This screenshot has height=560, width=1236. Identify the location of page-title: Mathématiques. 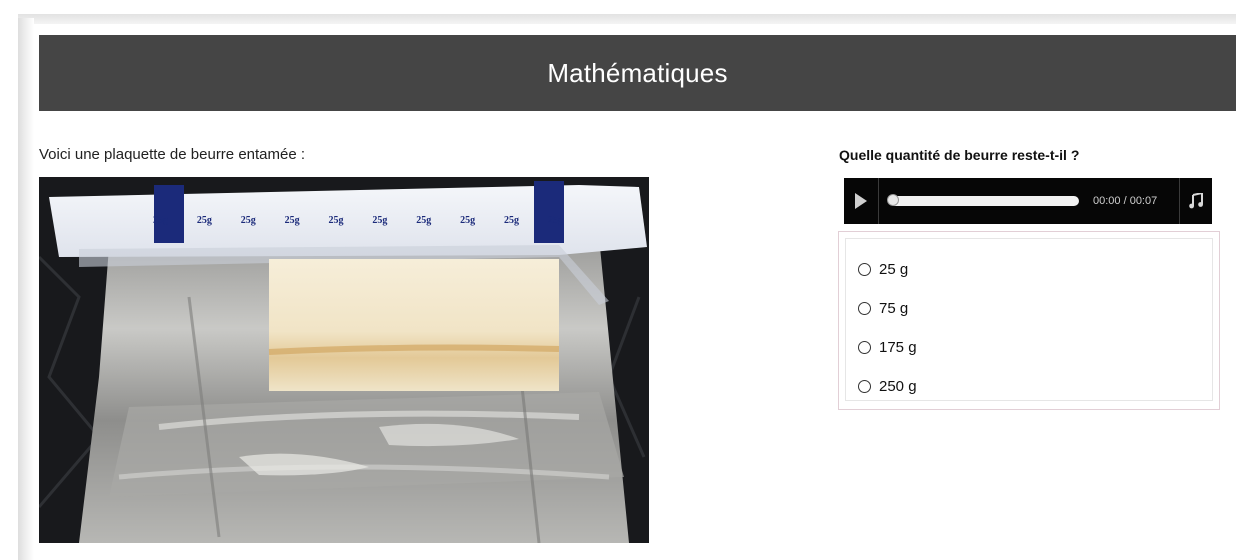
(637, 72).